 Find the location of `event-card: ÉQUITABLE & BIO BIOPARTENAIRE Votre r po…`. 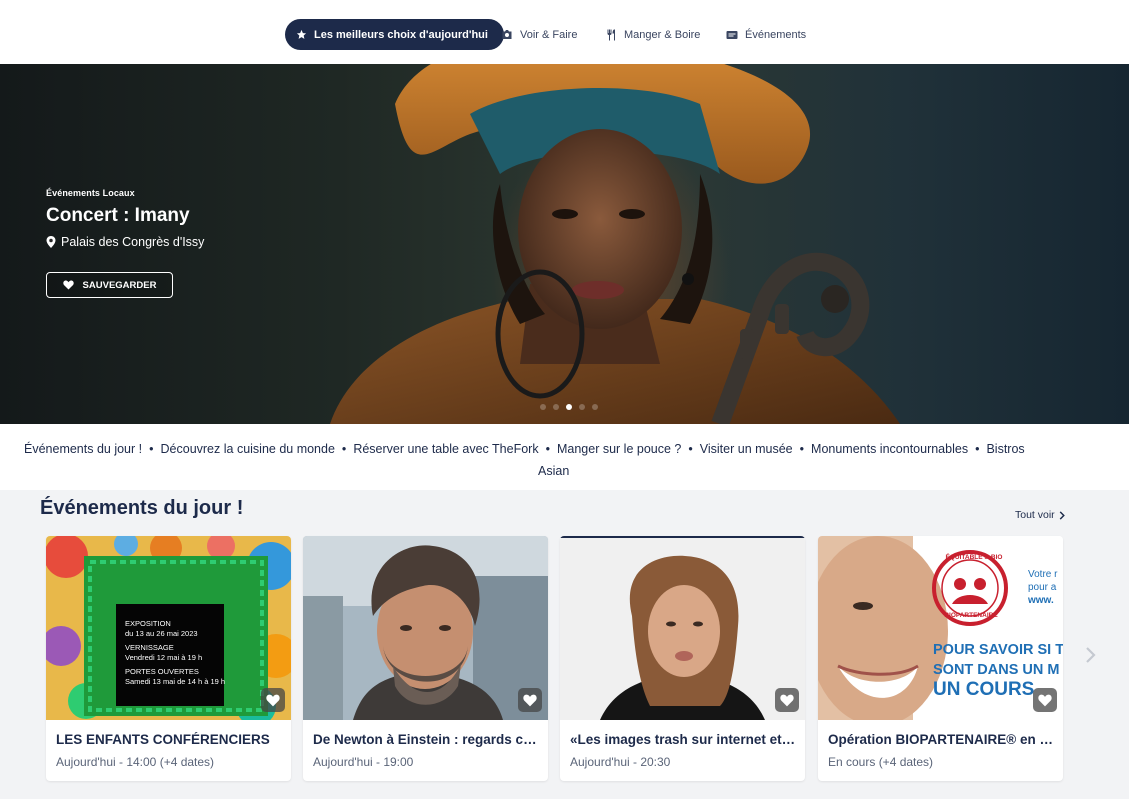

event-card: ÉQUITABLE & BIO BIOPARTENAIRE Votre r po… is located at coordinates (940, 658).